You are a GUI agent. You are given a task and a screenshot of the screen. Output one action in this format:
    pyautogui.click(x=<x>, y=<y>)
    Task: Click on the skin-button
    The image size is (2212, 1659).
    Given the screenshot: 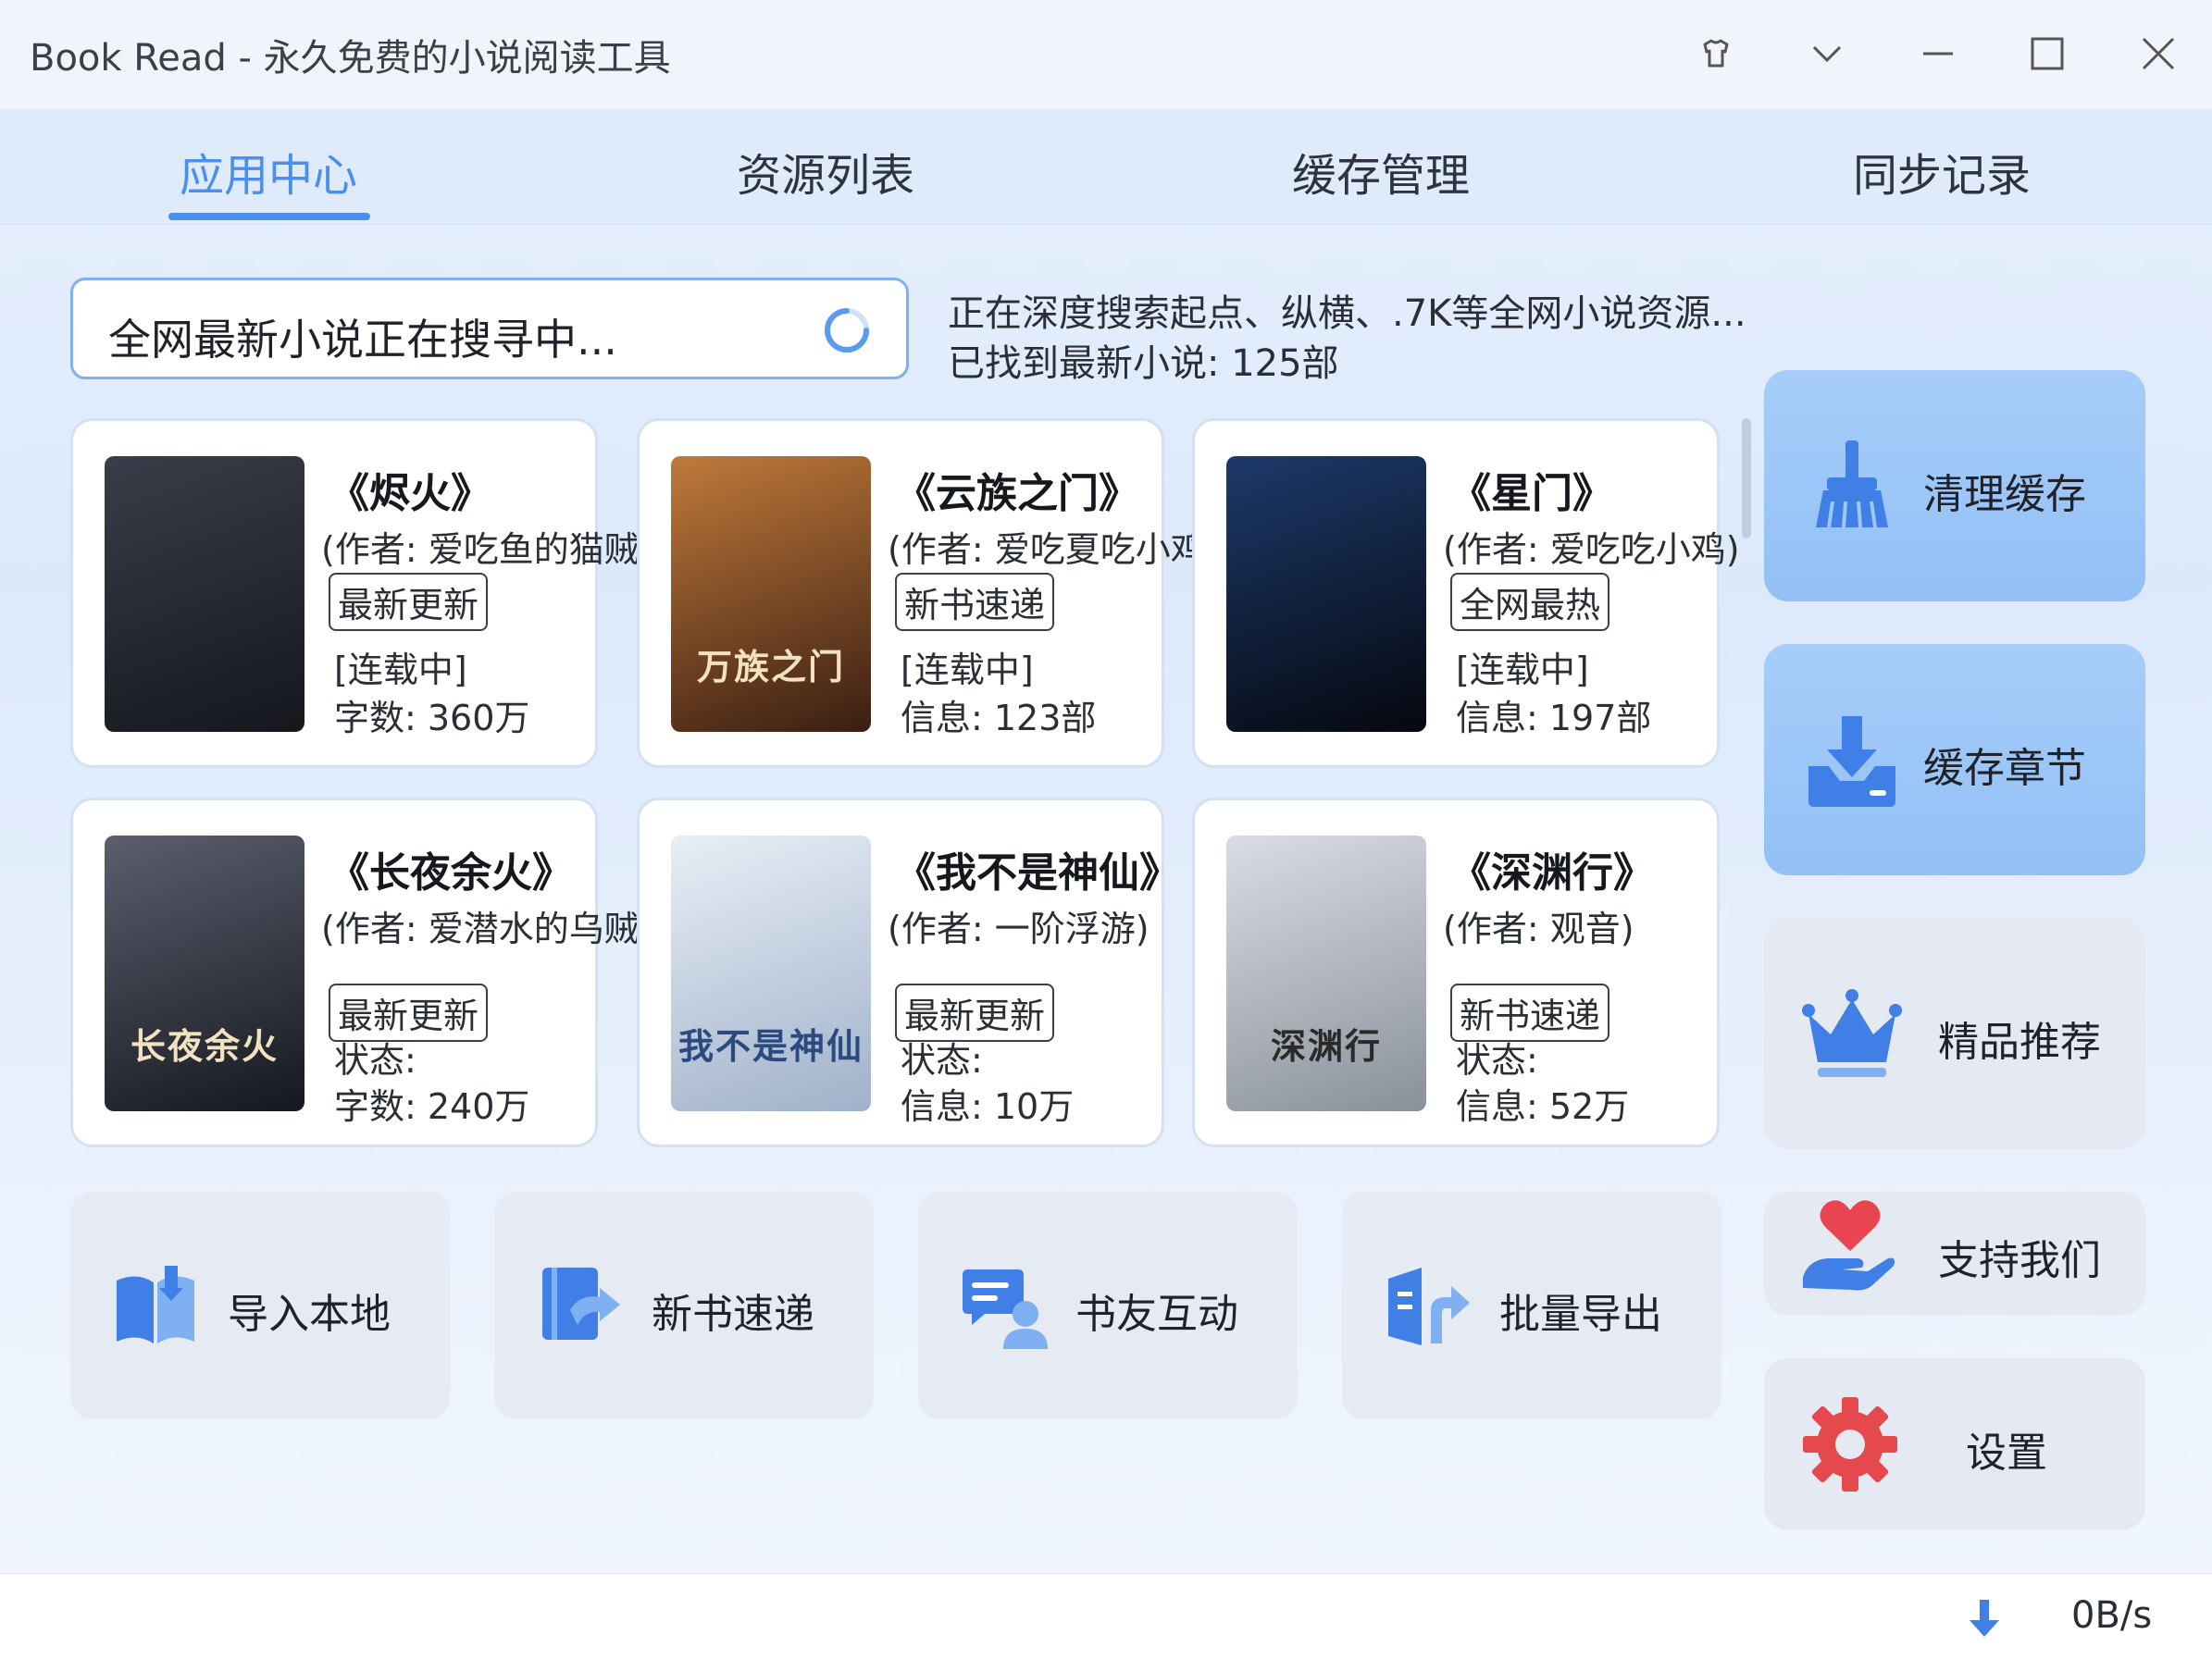 What is the action you would take?
    pyautogui.click(x=1716, y=53)
    